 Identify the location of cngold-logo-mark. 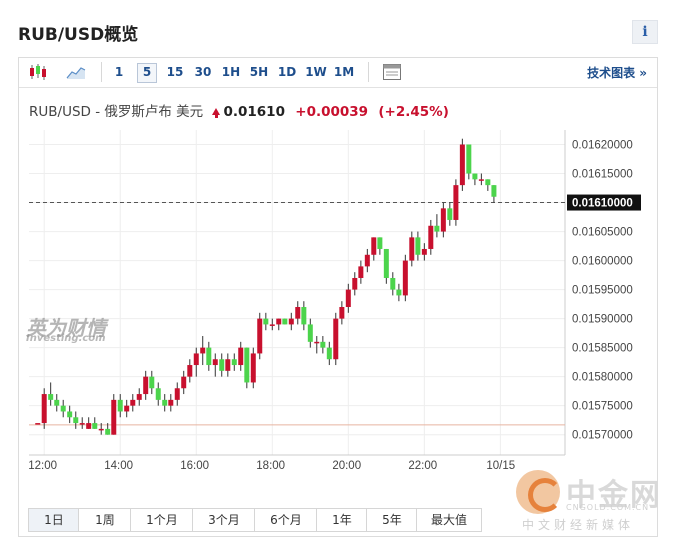
(545, 495).